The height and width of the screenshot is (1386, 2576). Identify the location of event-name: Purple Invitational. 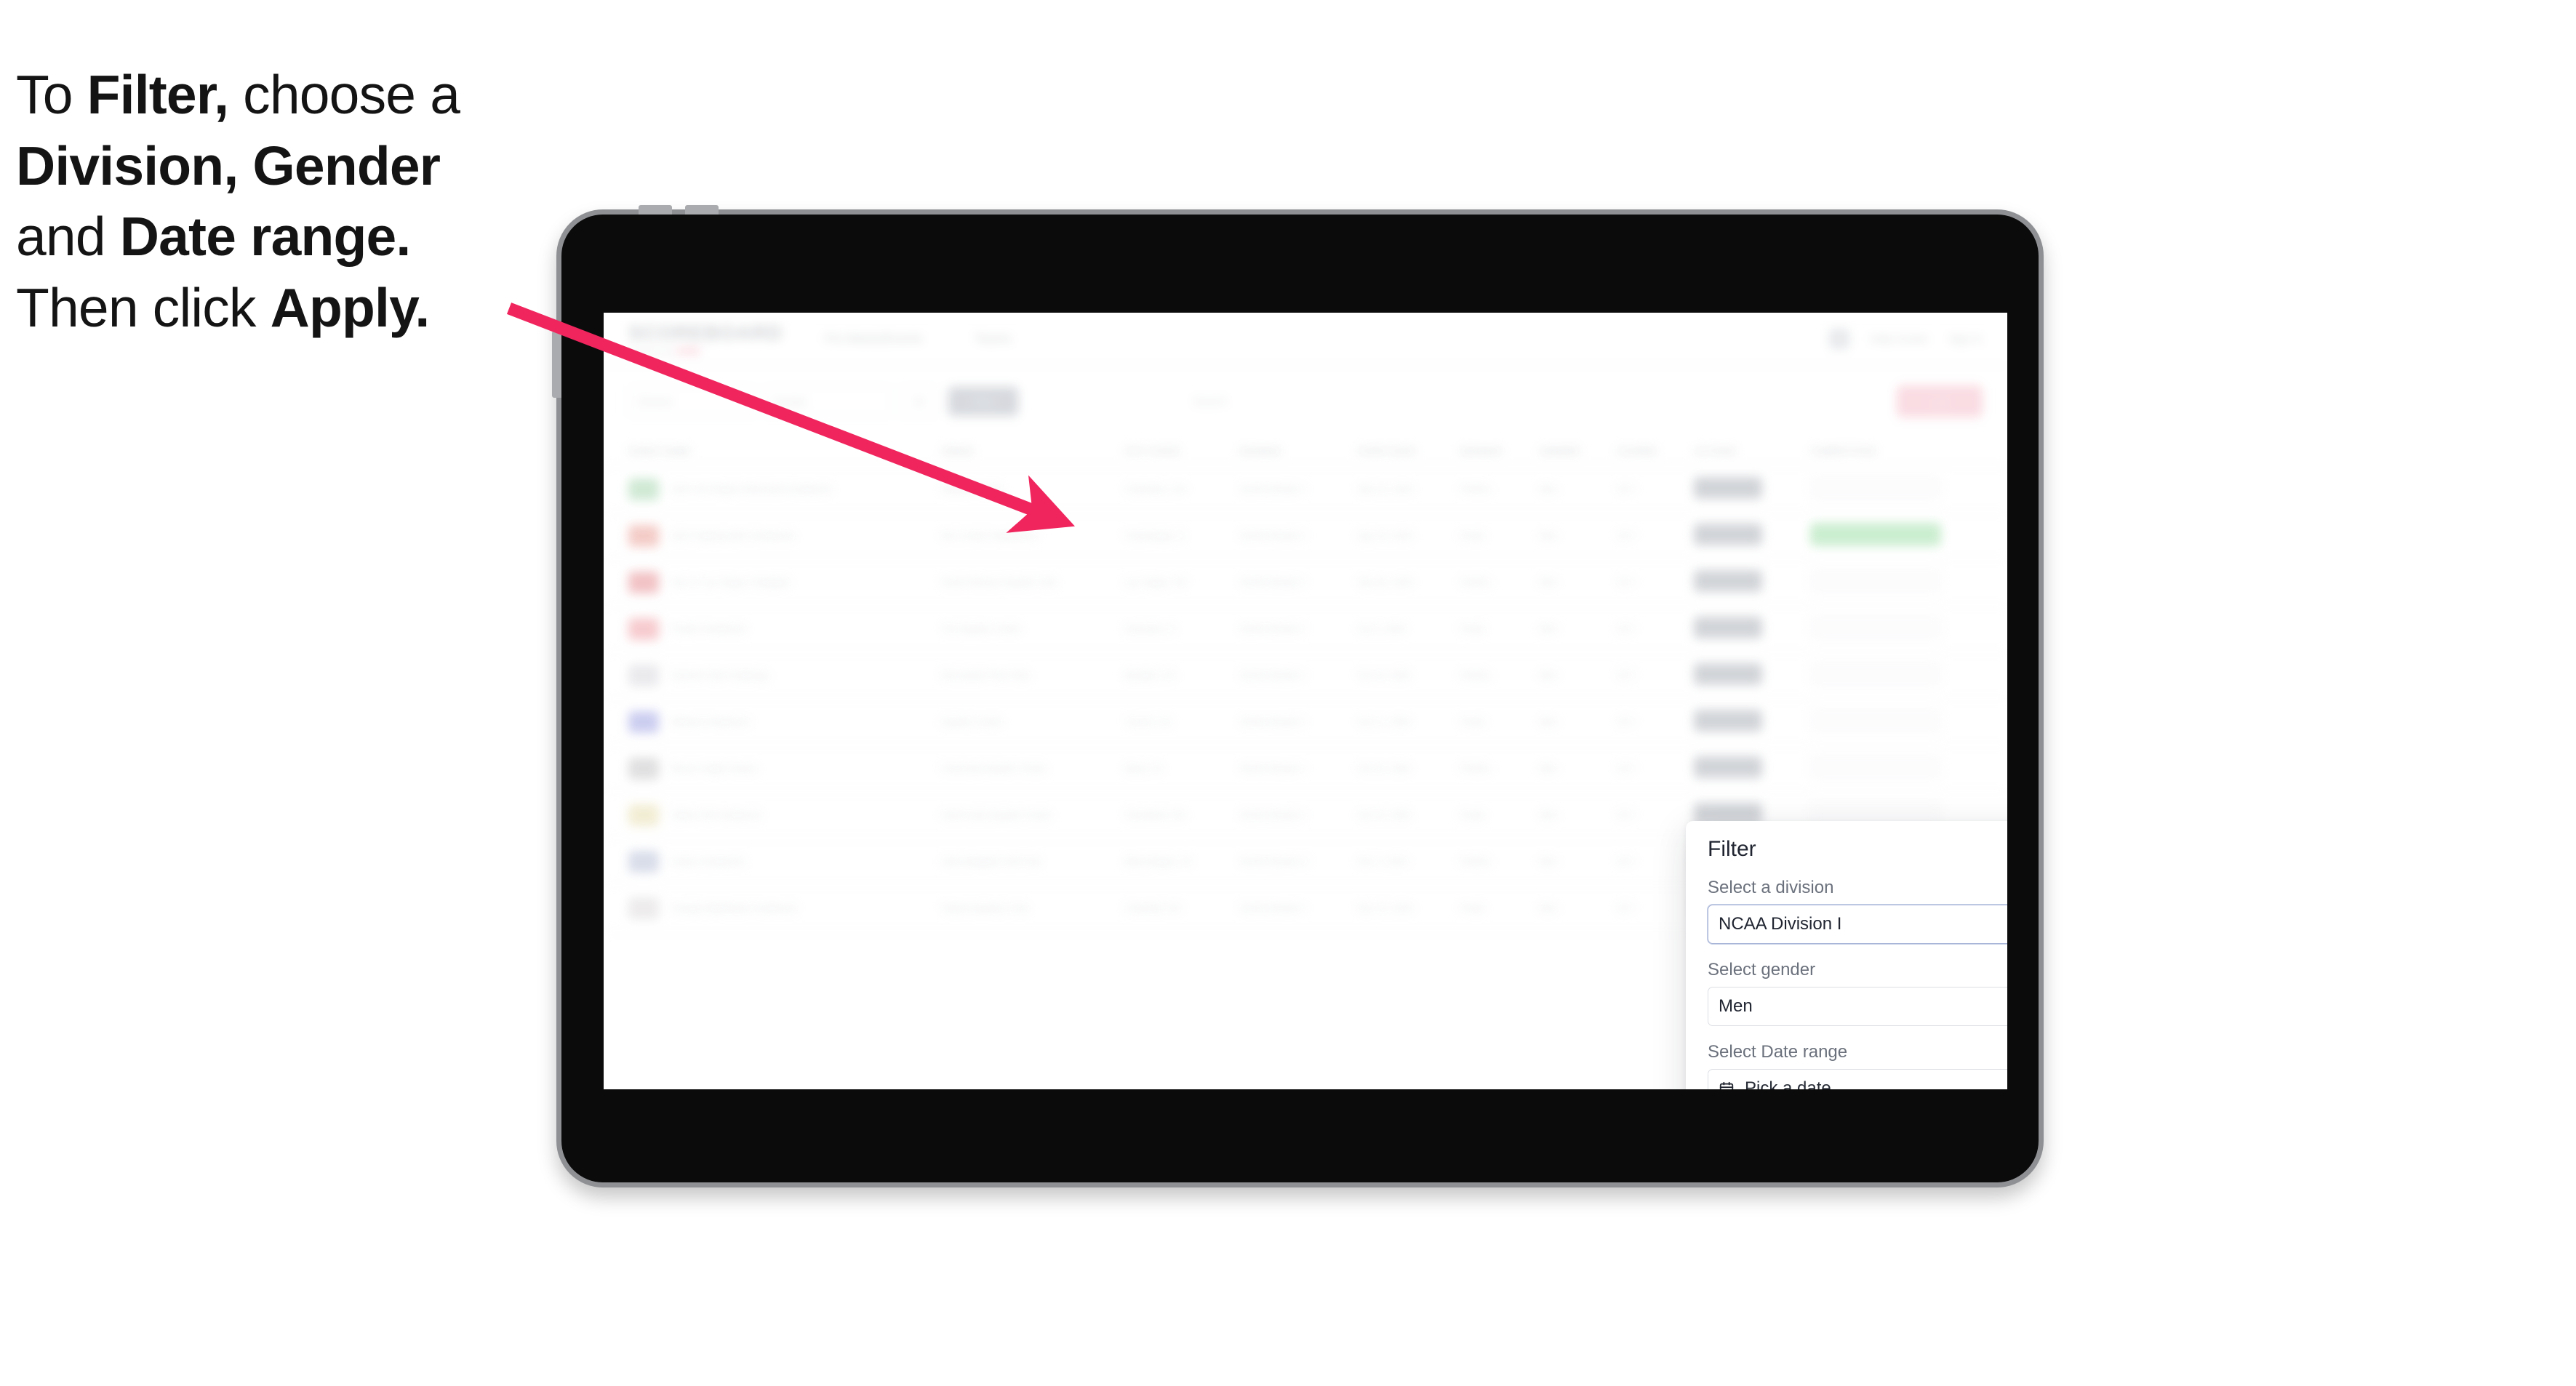
(708, 629).